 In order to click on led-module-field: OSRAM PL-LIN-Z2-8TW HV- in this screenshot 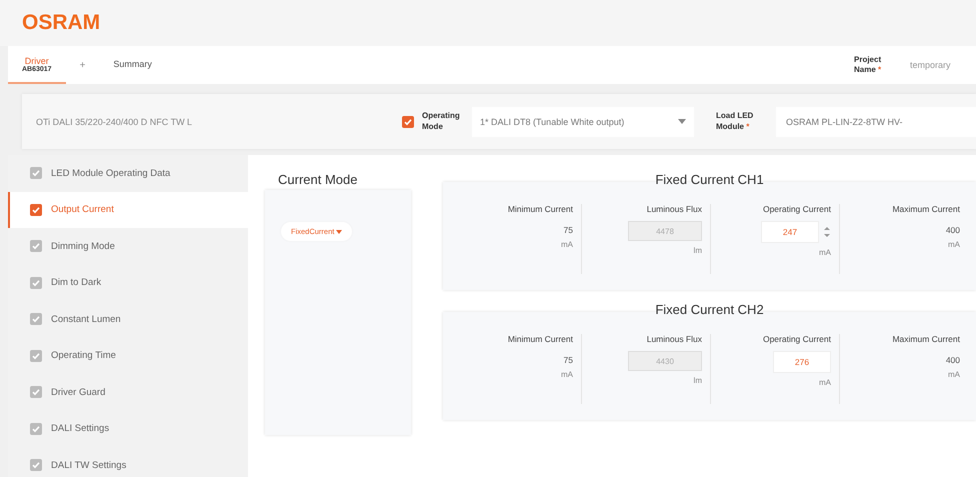, I will do `click(876, 121)`.